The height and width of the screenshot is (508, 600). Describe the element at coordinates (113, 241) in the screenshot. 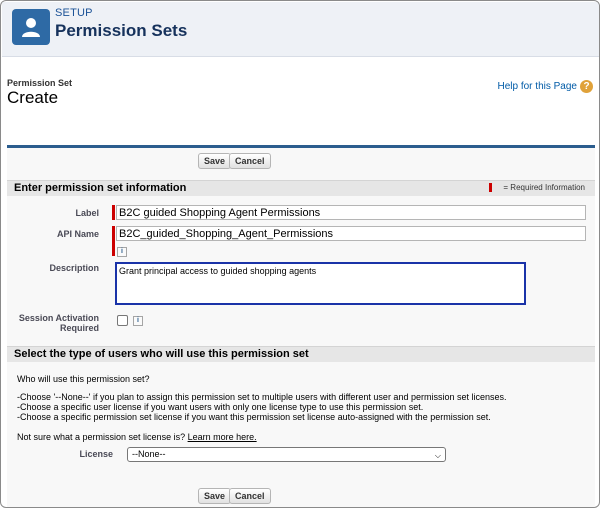

I see `required-indicator-api-name` at that location.